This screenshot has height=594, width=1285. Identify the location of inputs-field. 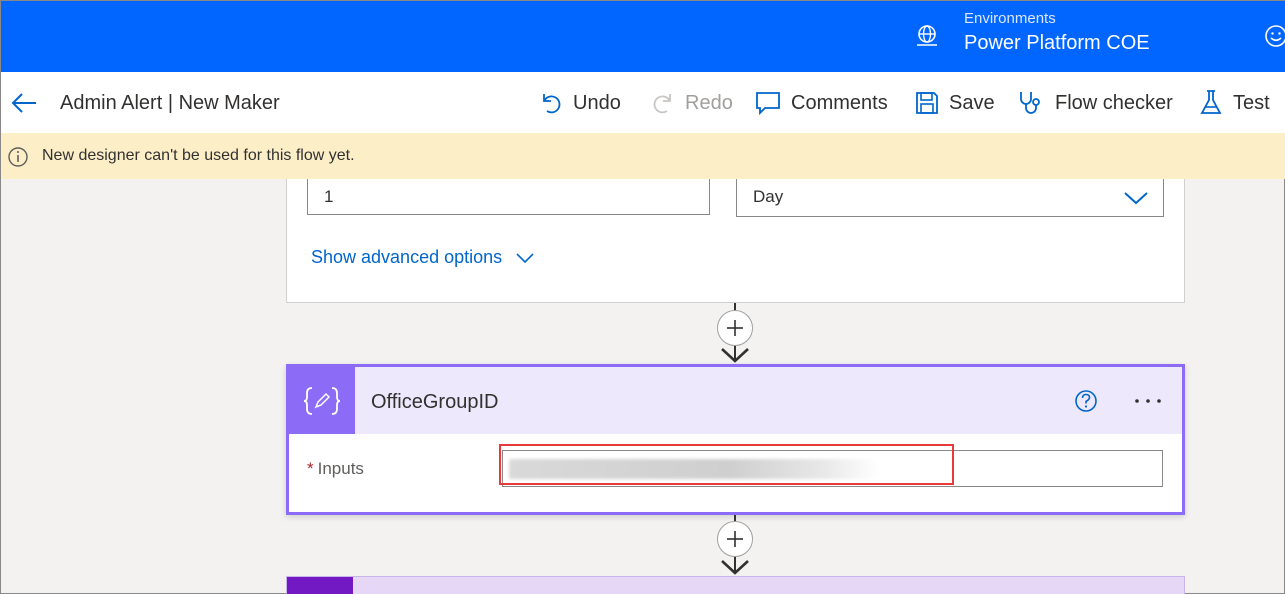
(832, 468).